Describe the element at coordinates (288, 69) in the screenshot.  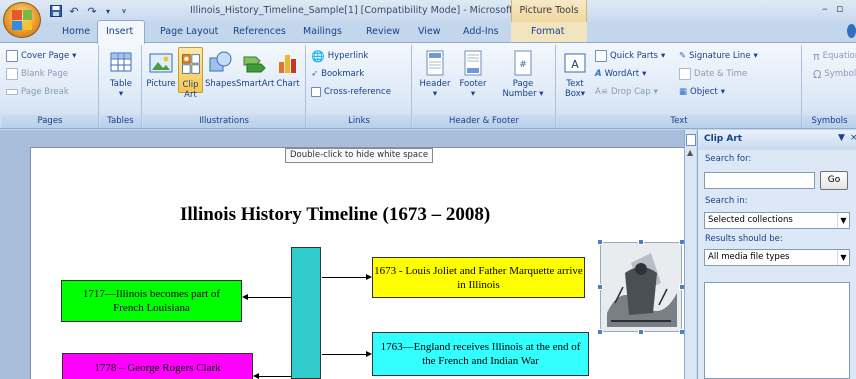
I see `chart-button: Chart` at that location.